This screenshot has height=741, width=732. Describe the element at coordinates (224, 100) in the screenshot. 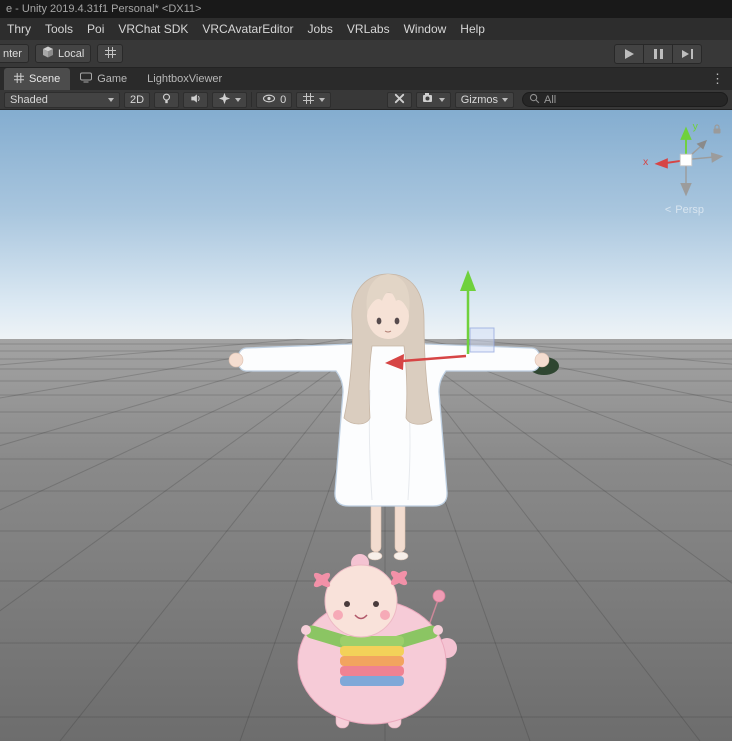

I see `sparkle-icon` at that location.